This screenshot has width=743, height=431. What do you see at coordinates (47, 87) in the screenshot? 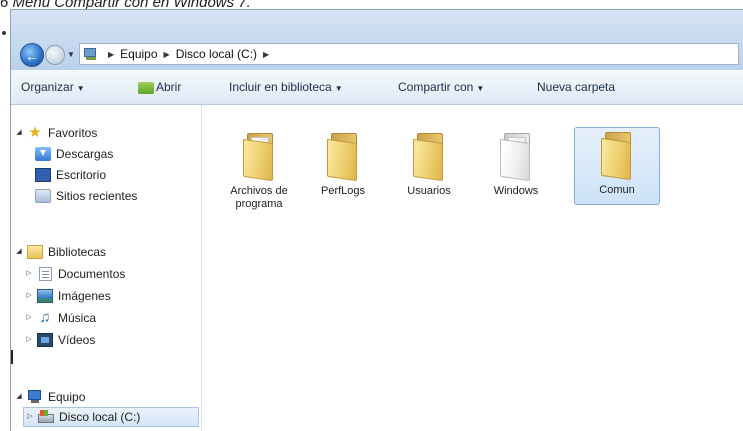
I see `organize-label: Organizar` at bounding box center [47, 87].